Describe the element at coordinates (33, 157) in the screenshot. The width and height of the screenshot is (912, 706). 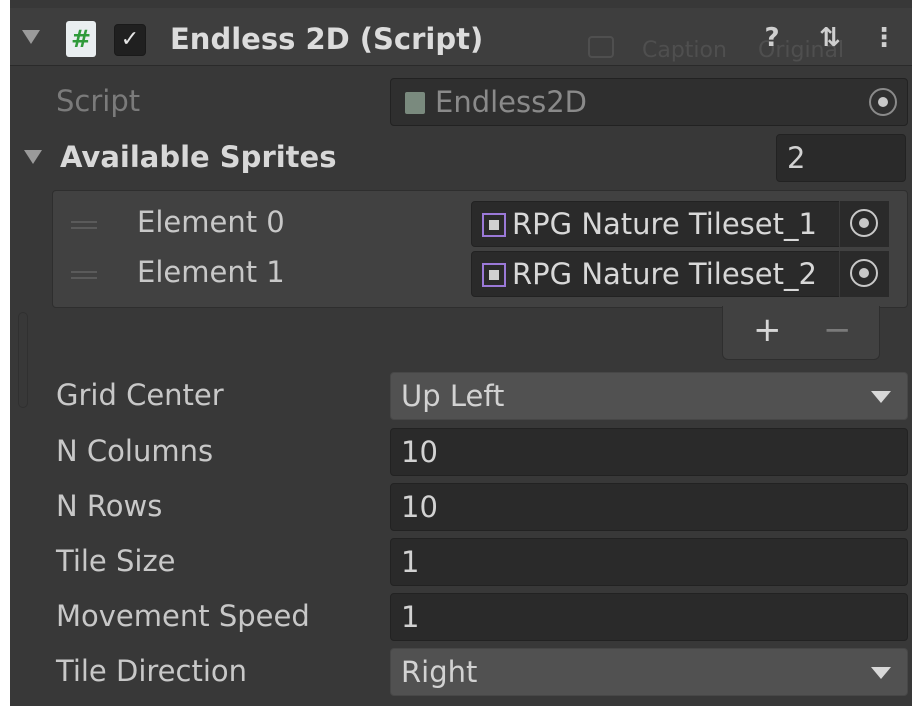
I see `available-sprites-foldout-arrow-icon` at that location.